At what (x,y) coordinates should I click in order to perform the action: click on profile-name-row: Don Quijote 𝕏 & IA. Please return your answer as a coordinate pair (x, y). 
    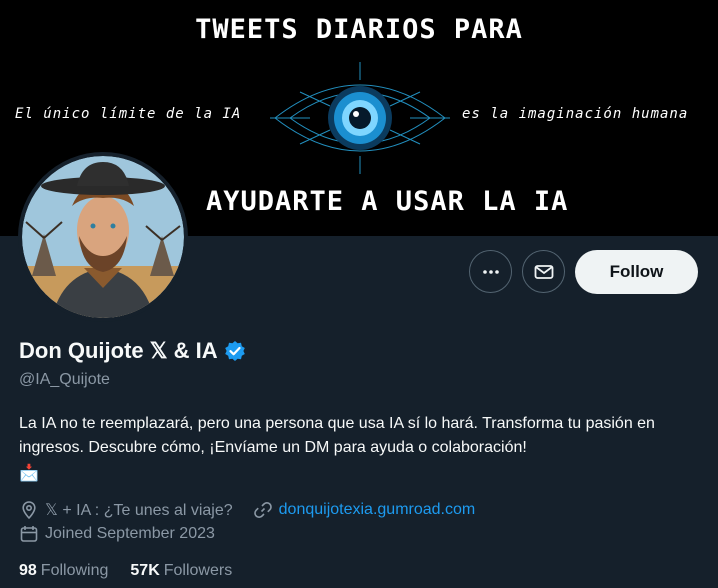
    Looking at the image, I should click on (132, 351).